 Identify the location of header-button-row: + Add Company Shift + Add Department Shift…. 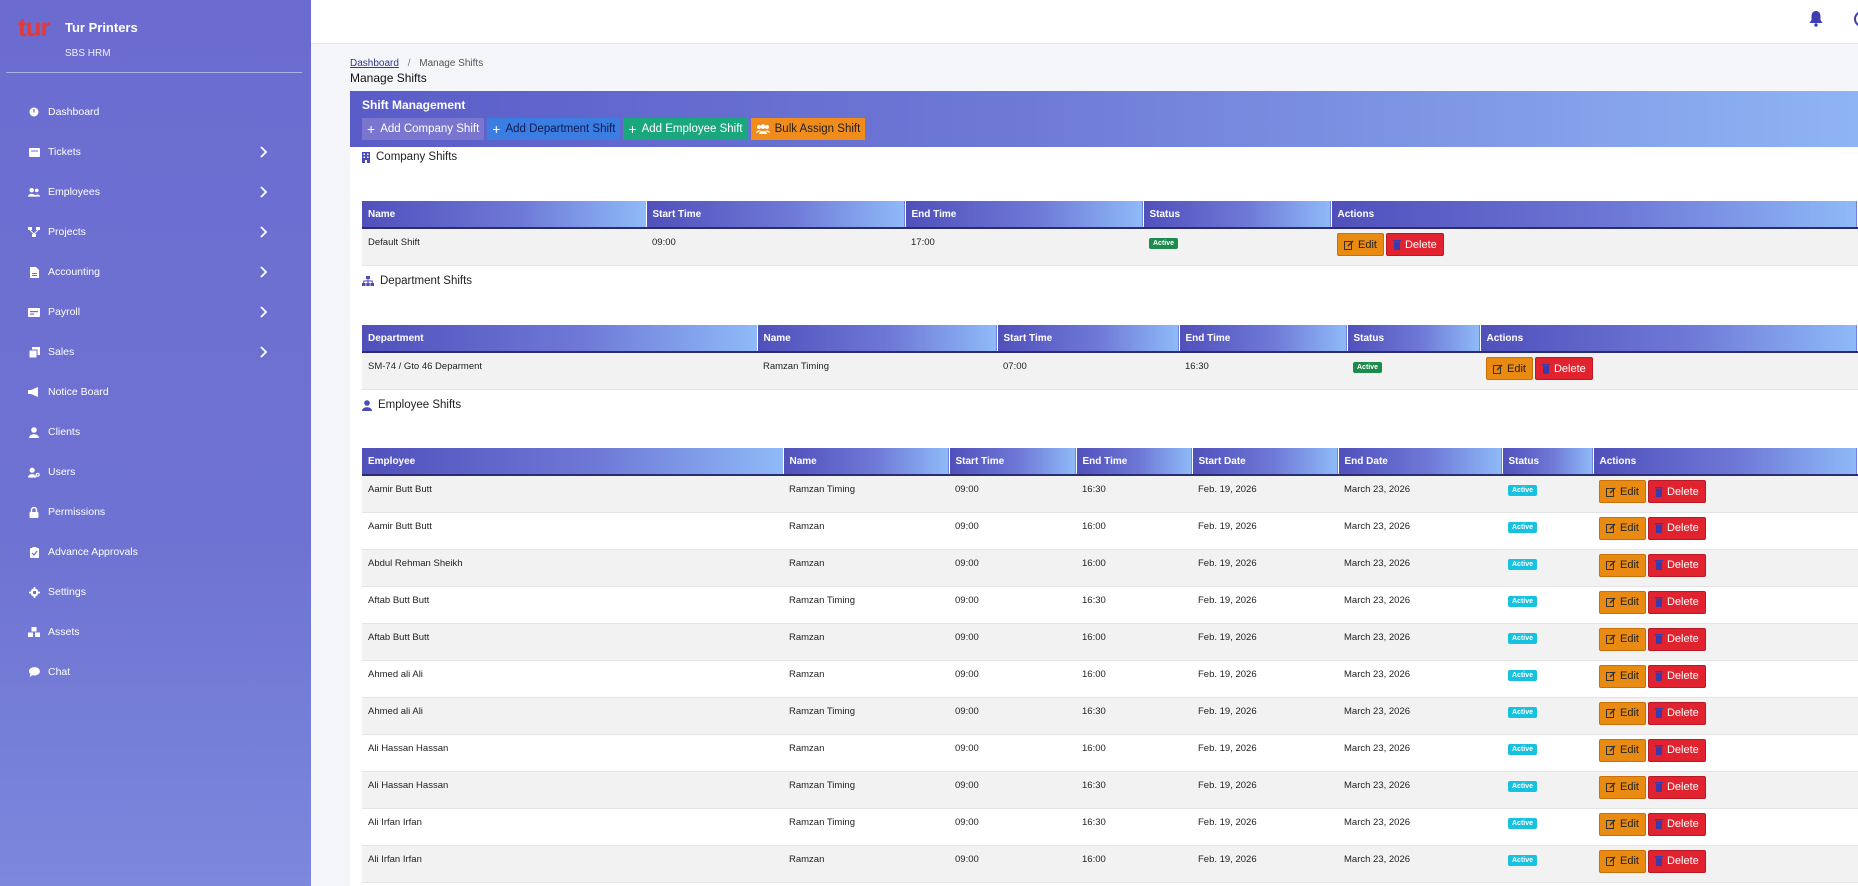
(614, 129).